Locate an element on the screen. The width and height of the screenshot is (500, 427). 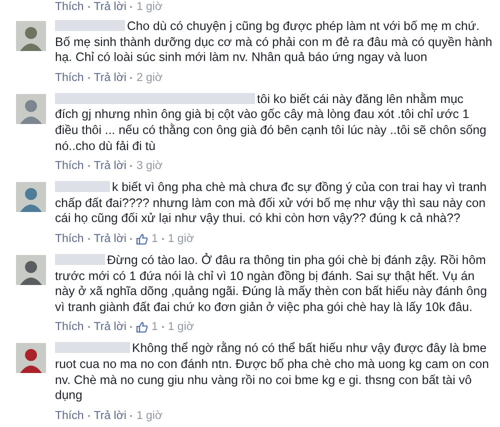
comment-text: Đừng có tào lao. Ở đâu ra thông tin pha gói chè bị đánh zậy. Rồi hôm trước mới có 1 đứa nói là chỉ vì 10 ngàn đồng bị đánh. Sai sự thật hết. Vụ án này ở xã nghĩa dõng ,quảng ngãi. Đúng là mấy thèn con bất hiếu này đánh ông vì tranh giành đất đai chứ ko đơn giản ở việc pha gói chè hay là lấy 10k đâu. is located at coordinates (271, 284).